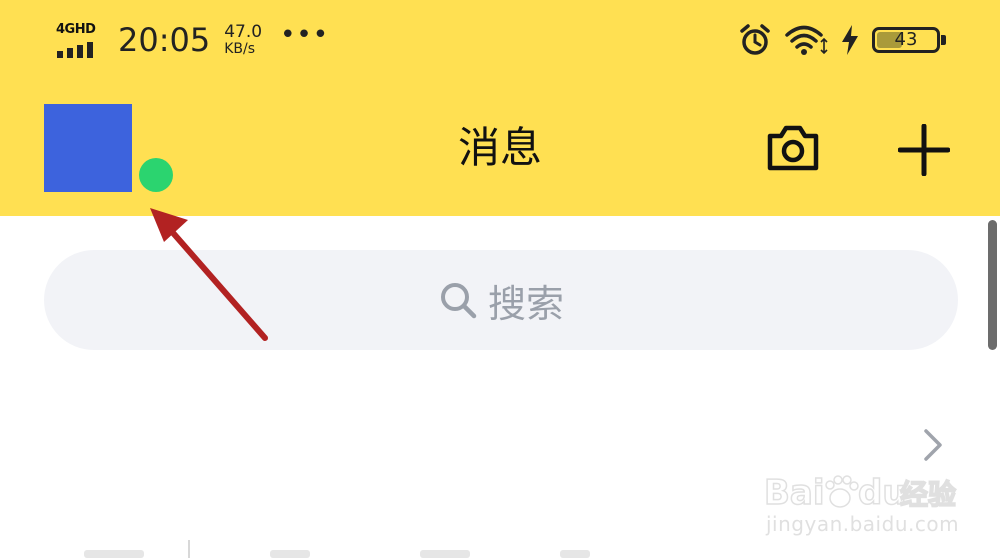 This screenshot has height=558, width=1000. Describe the element at coordinates (863, 524) in the screenshot. I see `watermark-url: jingyan.baidu.com` at that location.